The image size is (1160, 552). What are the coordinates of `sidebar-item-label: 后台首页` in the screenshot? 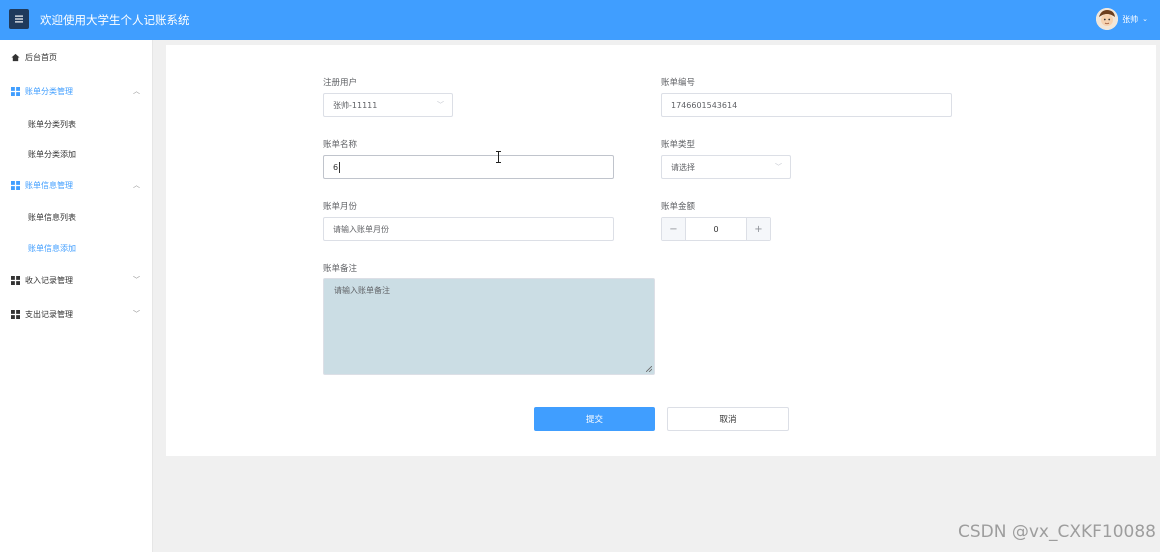 It's located at (41, 57).